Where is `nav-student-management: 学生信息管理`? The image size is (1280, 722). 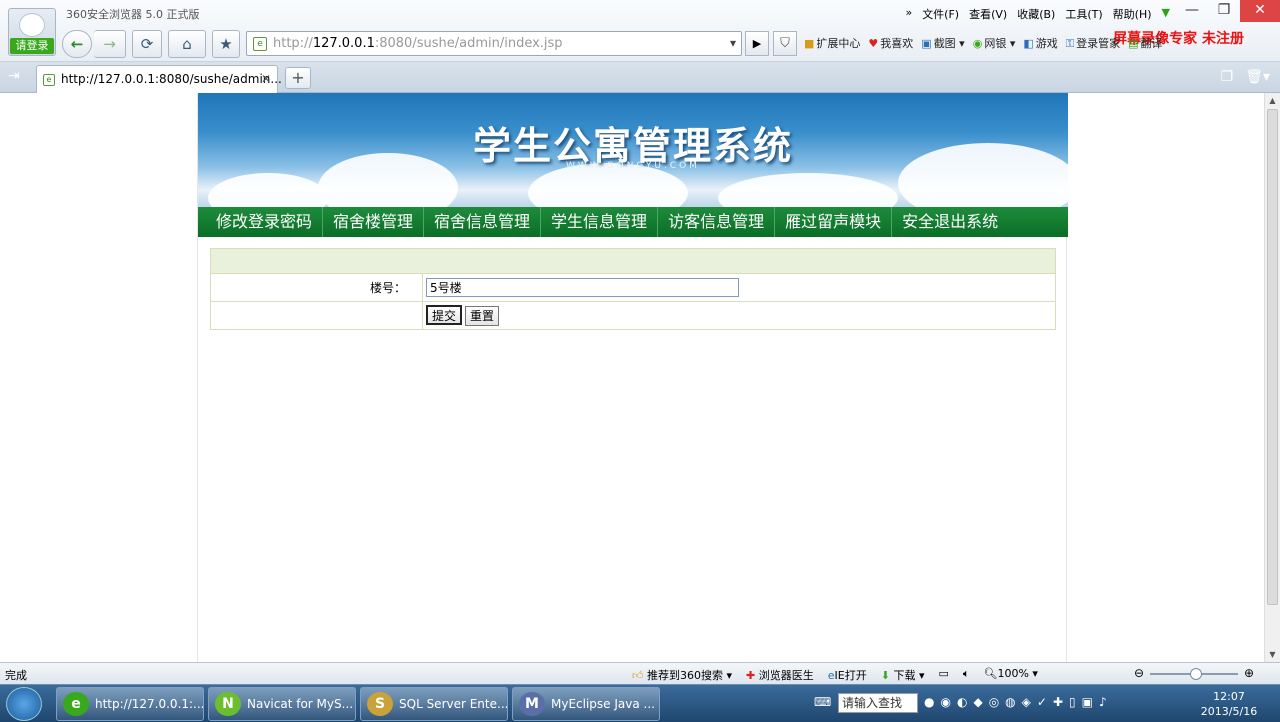
nav-student-management: 学生信息管理 is located at coordinates (600, 222).